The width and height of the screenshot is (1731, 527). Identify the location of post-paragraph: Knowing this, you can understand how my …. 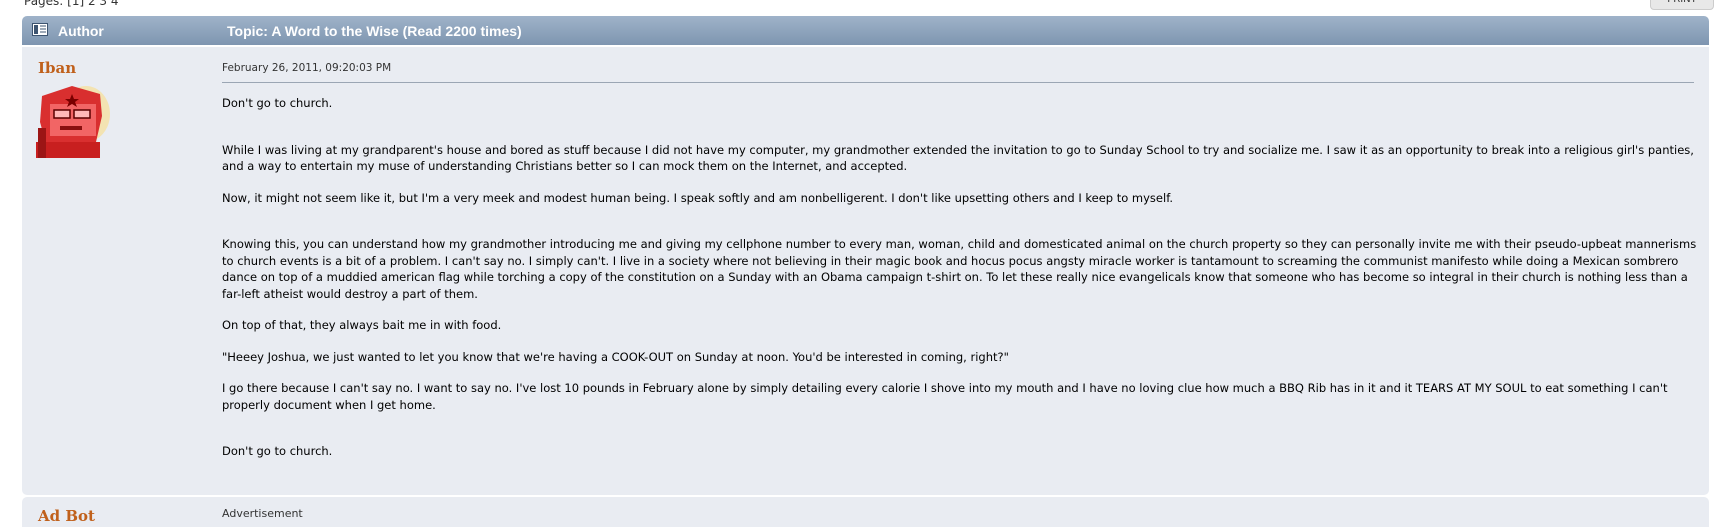
(959, 269).